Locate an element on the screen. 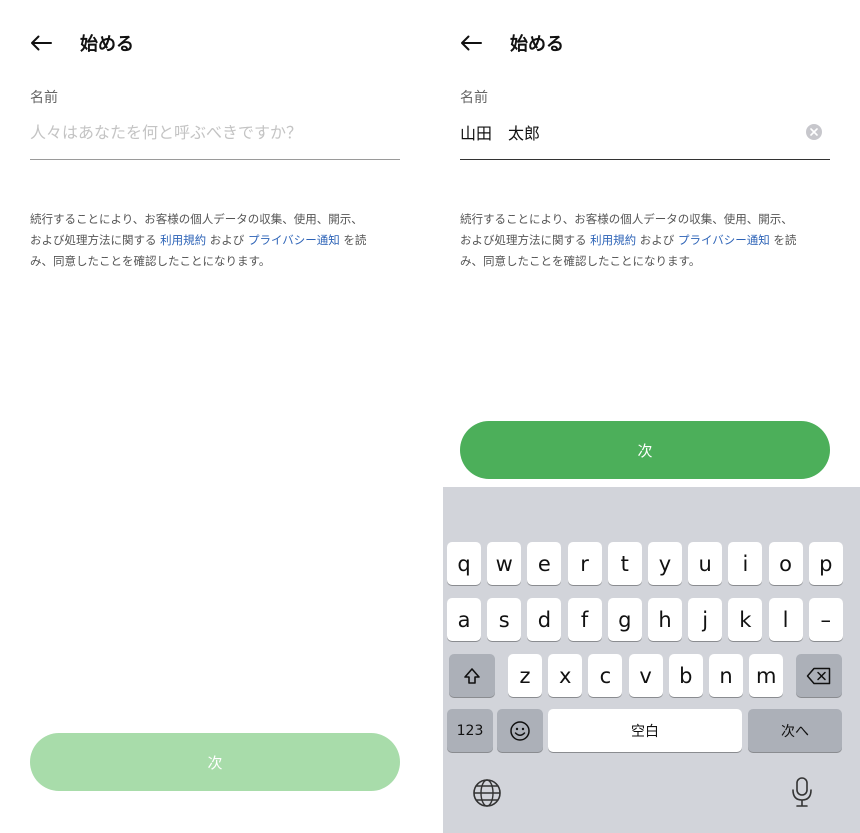 This screenshot has height=833, width=860. numbers-key: 123 is located at coordinates (470, 730).